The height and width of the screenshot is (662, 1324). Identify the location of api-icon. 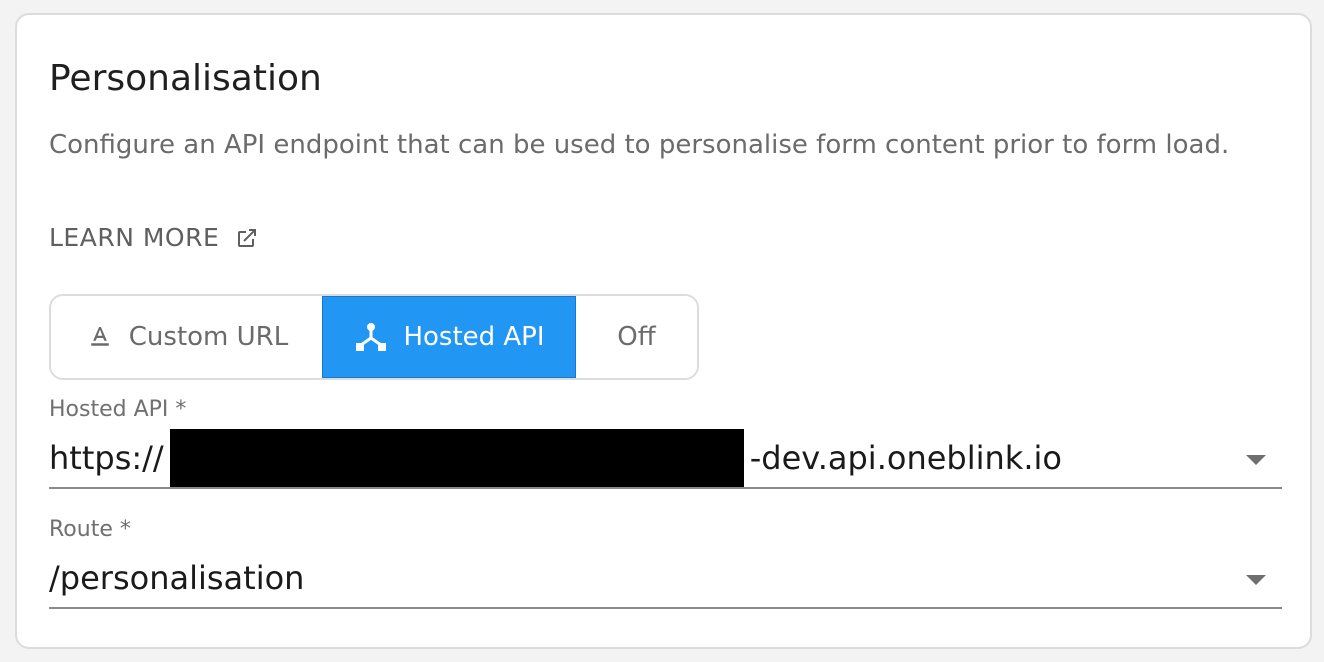
(371, 337).